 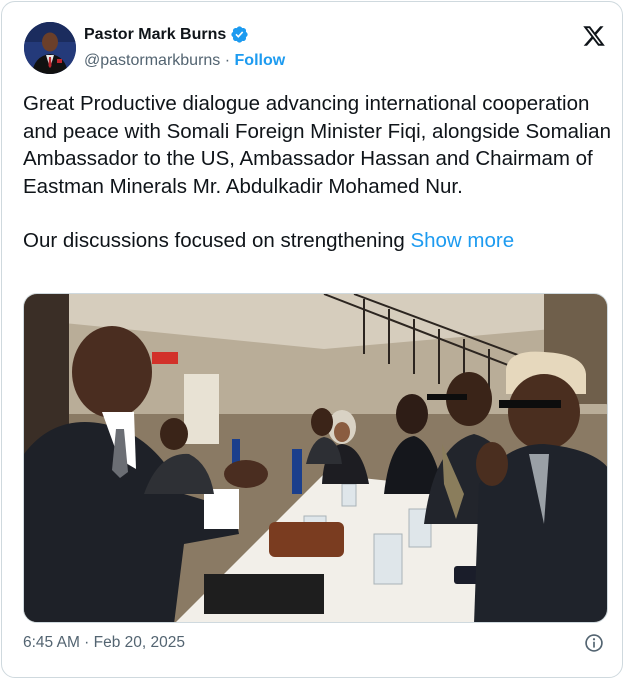 What do you see at coordinates (239, 34) in the screenshot?
I see `verified-badge-icon` at bounding box center [239, 34].